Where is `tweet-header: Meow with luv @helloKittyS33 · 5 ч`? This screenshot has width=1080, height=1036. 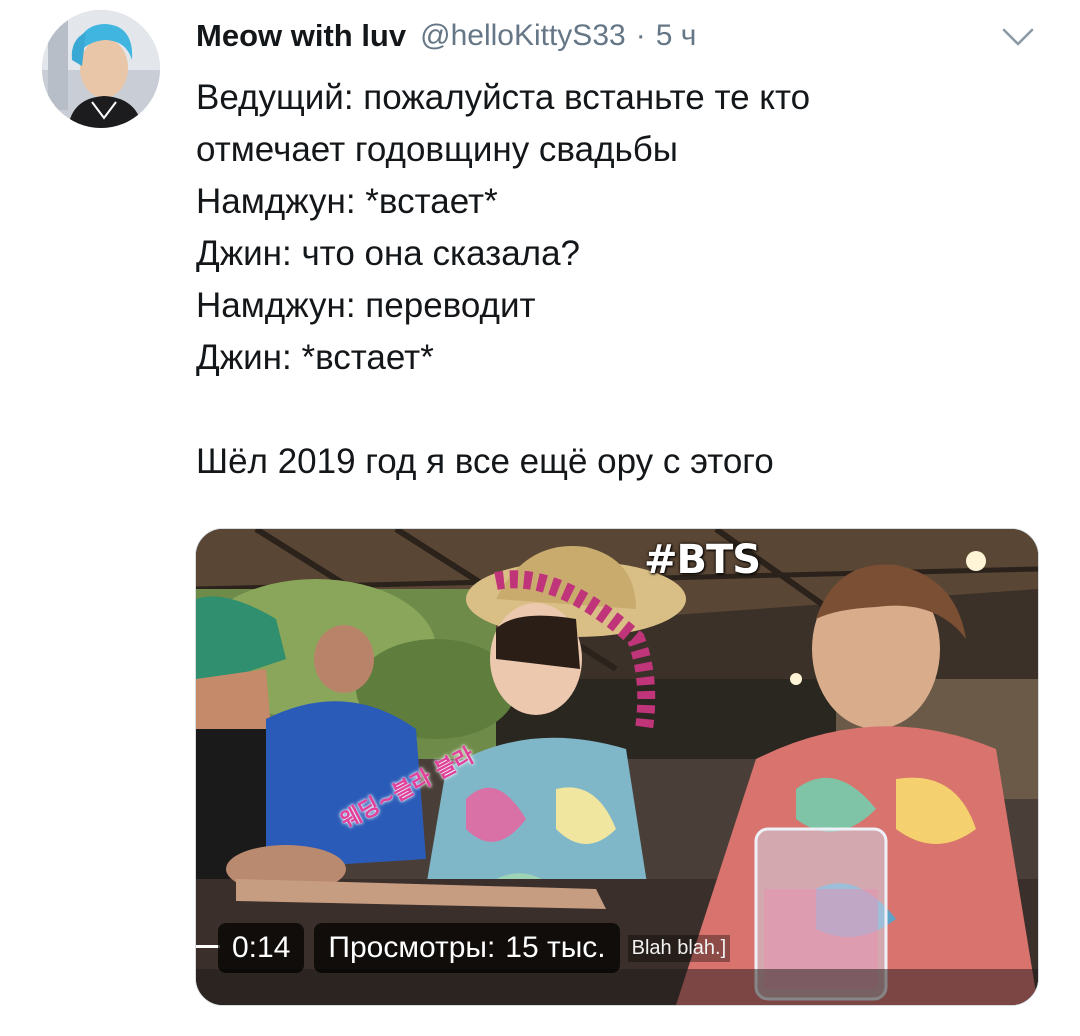 tweet-header: Meow with luv @helloKittyS33 · 5 ч is located at coordinates (596, 36).